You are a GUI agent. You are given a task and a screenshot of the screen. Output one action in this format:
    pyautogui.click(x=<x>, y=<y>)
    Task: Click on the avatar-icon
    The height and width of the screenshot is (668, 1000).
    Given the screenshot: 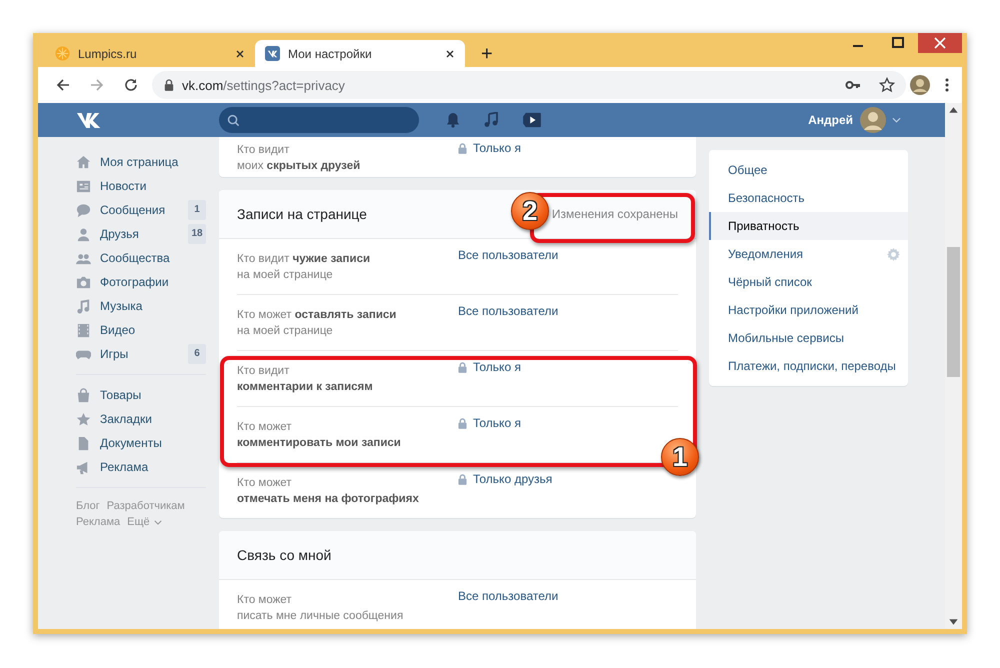 What is the action you would take?
    pyautogui.click(x=873, y=120)
    